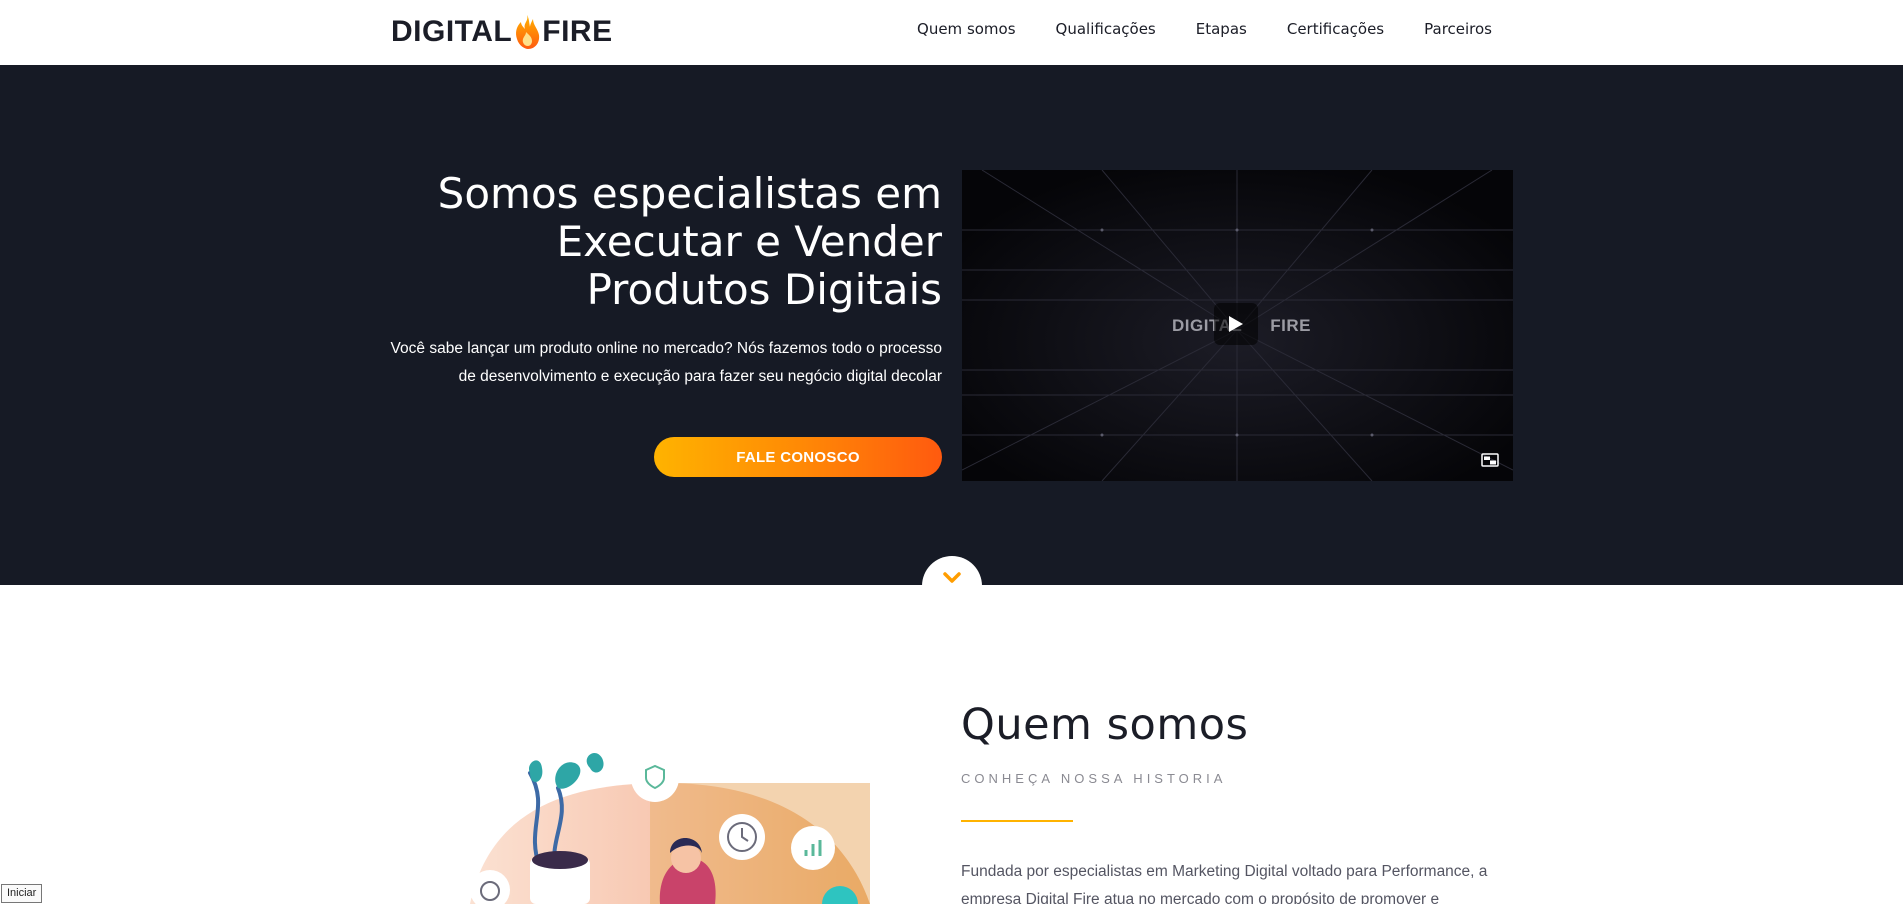 This screenshot has height=904, width=1903. I want to click on brand-logo: DIGITAL FIRE, so click(502, 32).